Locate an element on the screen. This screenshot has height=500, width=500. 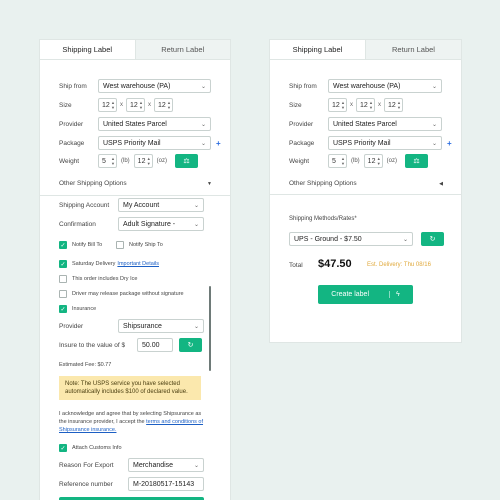
insure-value-row: Insure to the value of $ 50.00 ↻ is located at coordinates (130, 345).